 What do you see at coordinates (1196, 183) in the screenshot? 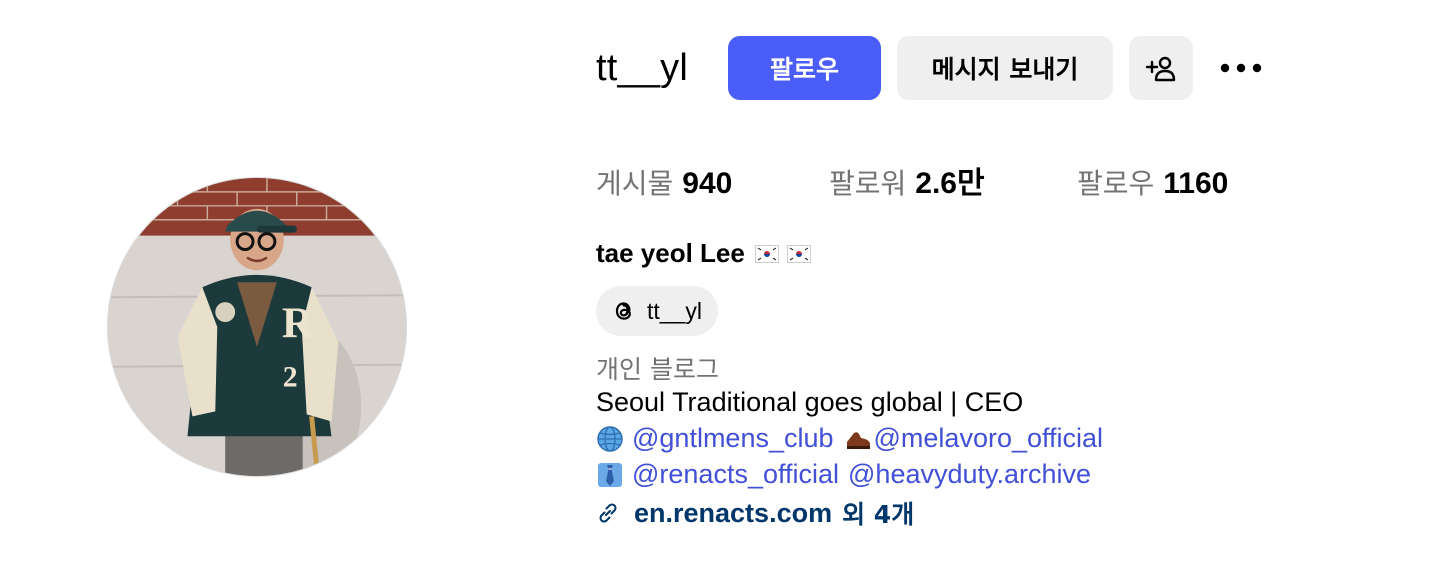
I see `following-value: 1160` at bounding box center [1196, 183].